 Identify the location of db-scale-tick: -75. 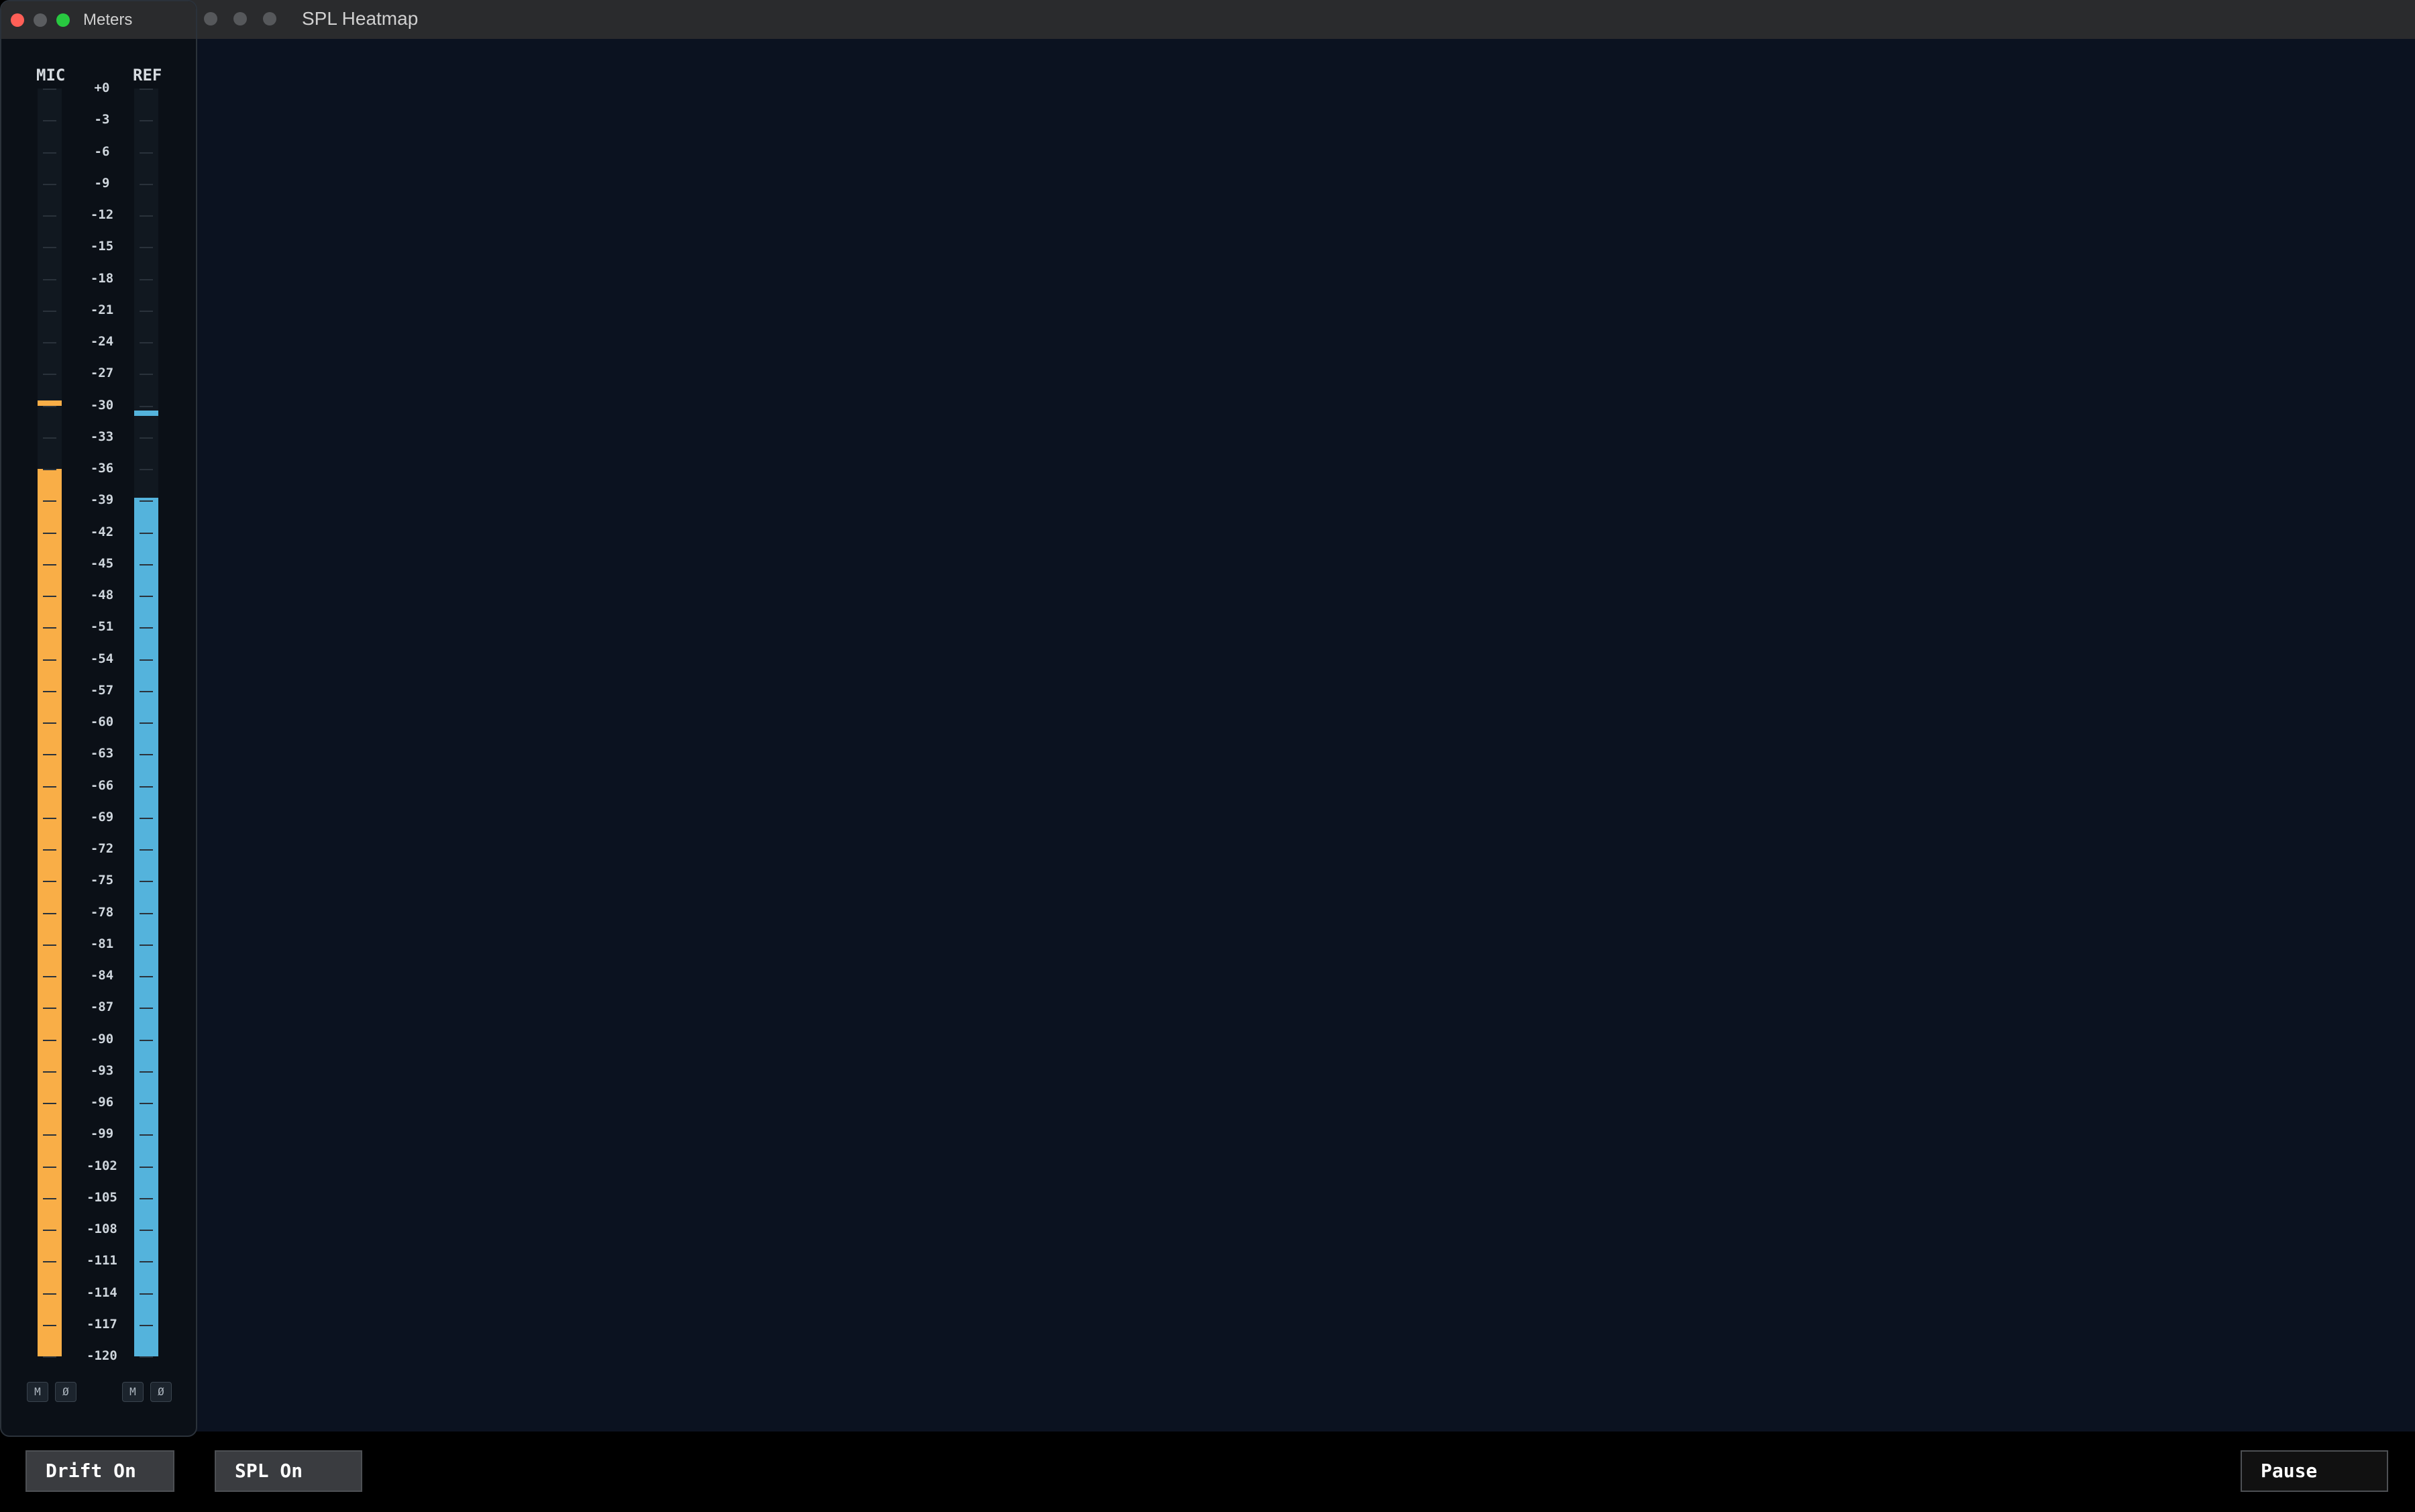
(102, 880).